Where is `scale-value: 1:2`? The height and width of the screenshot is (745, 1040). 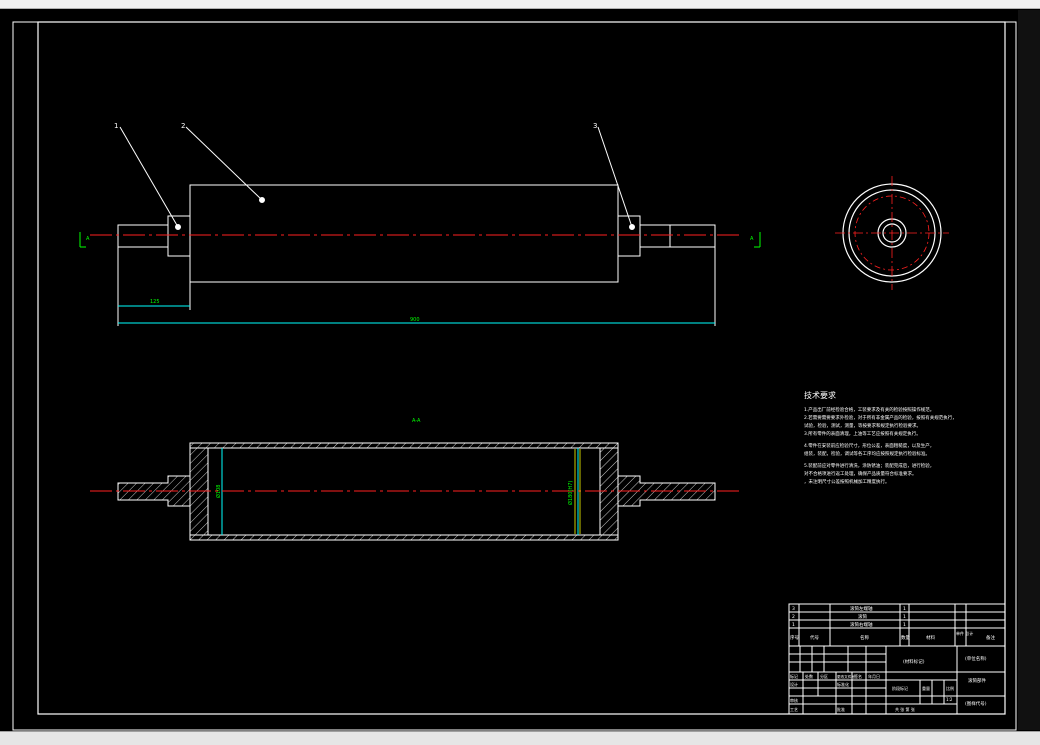 scale-value: 1:2 is located at coordinates (949, 699).